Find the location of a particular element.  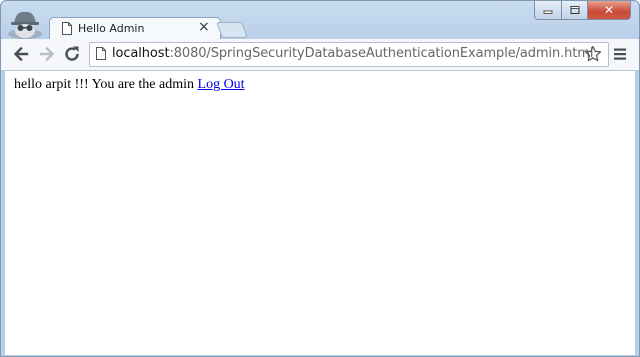

star-icon is located at coordinates (593, 54).